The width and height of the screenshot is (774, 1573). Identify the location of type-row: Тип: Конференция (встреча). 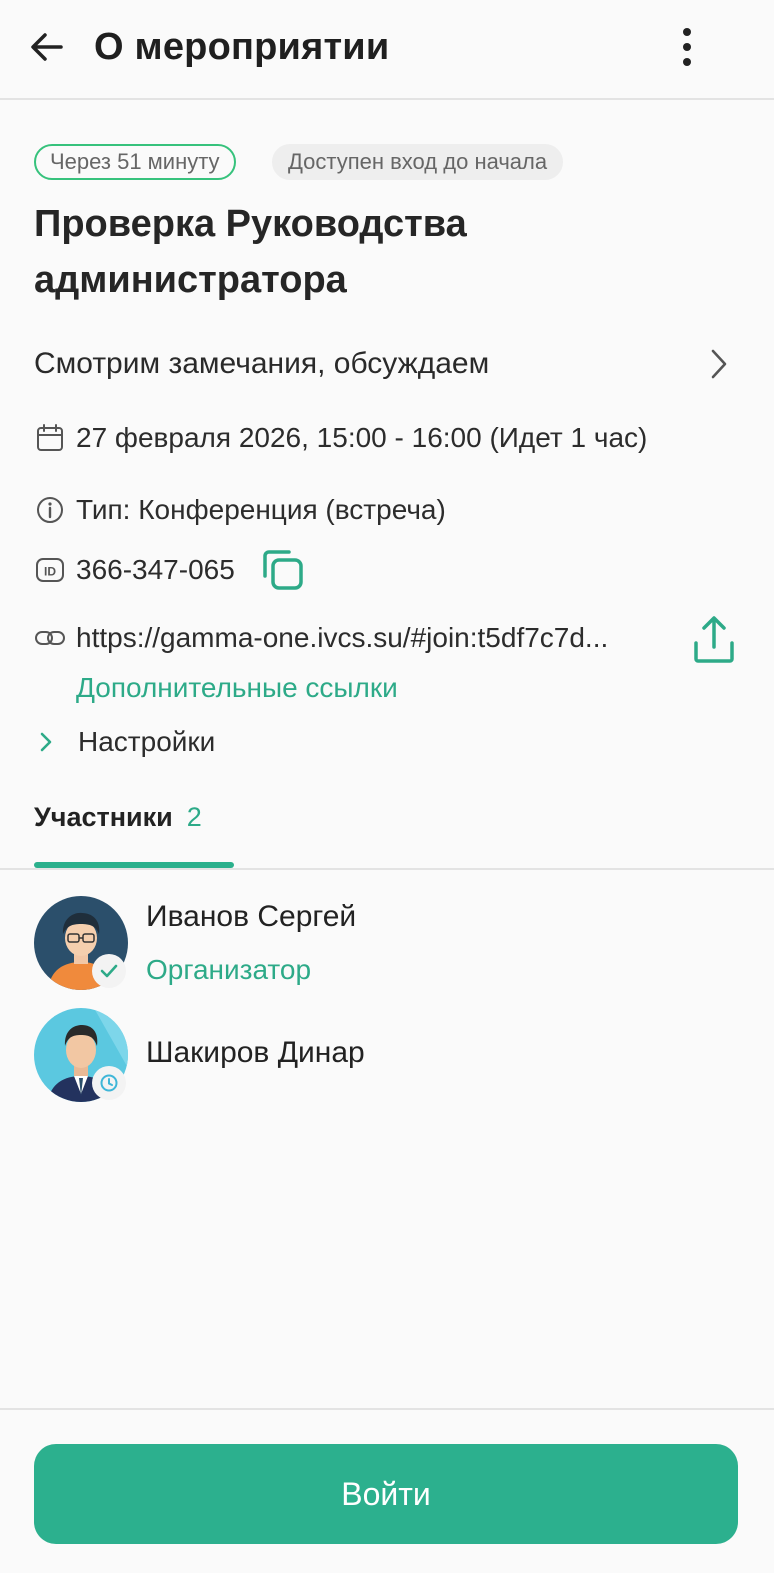
(240, 510).